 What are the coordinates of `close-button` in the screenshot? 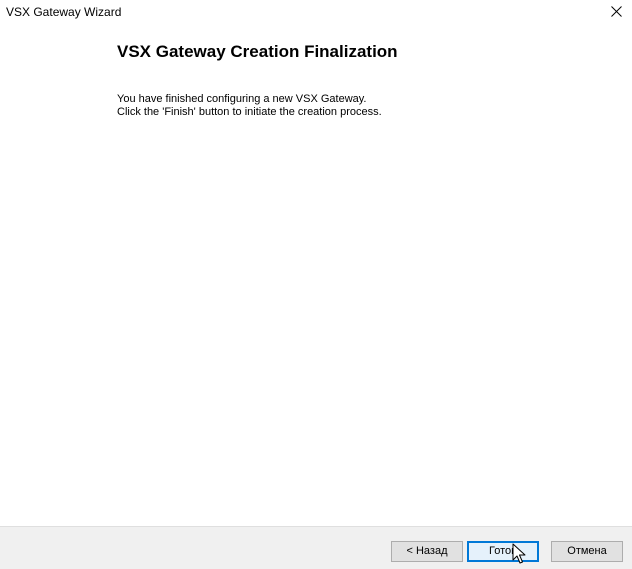 It's located at (617, 12).